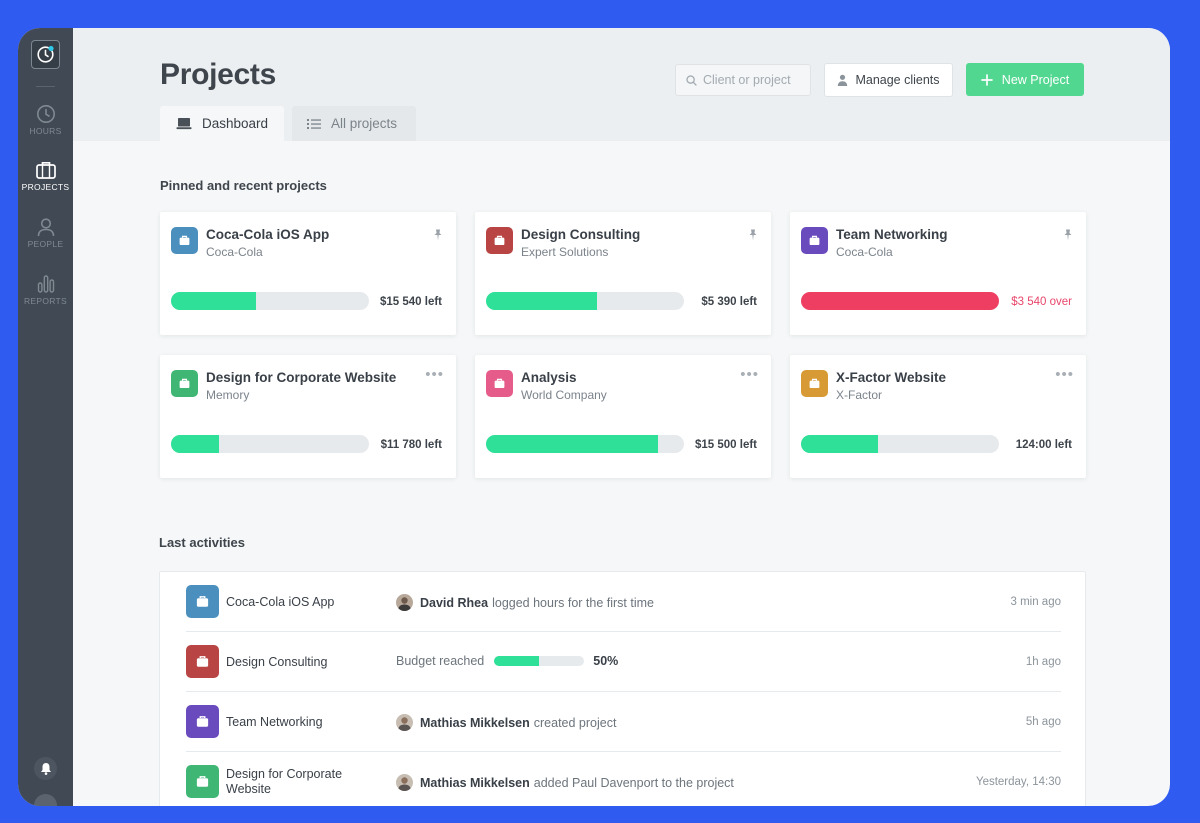 This screenshot has width=1200, height=823. I want to click on search-box, so click(743, 80).